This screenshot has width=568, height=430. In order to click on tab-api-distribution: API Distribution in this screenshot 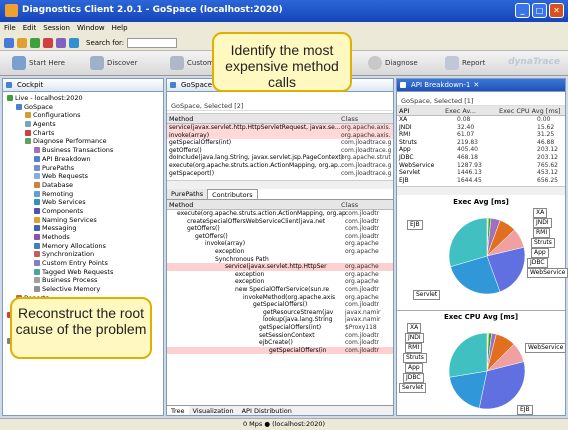, I will do `click(267, 410)`.